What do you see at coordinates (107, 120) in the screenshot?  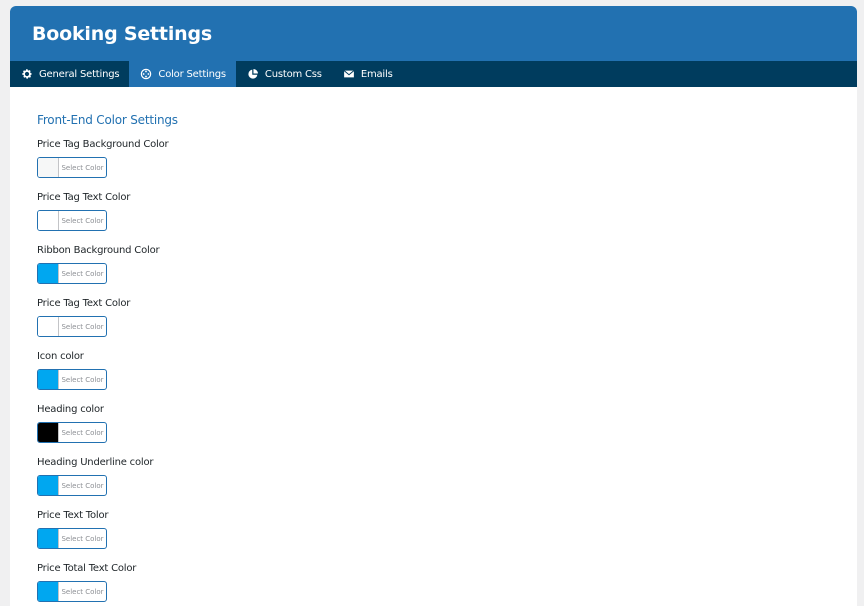 I see `section-title: Front-End Color Settings` at bounding box center [107, 120].